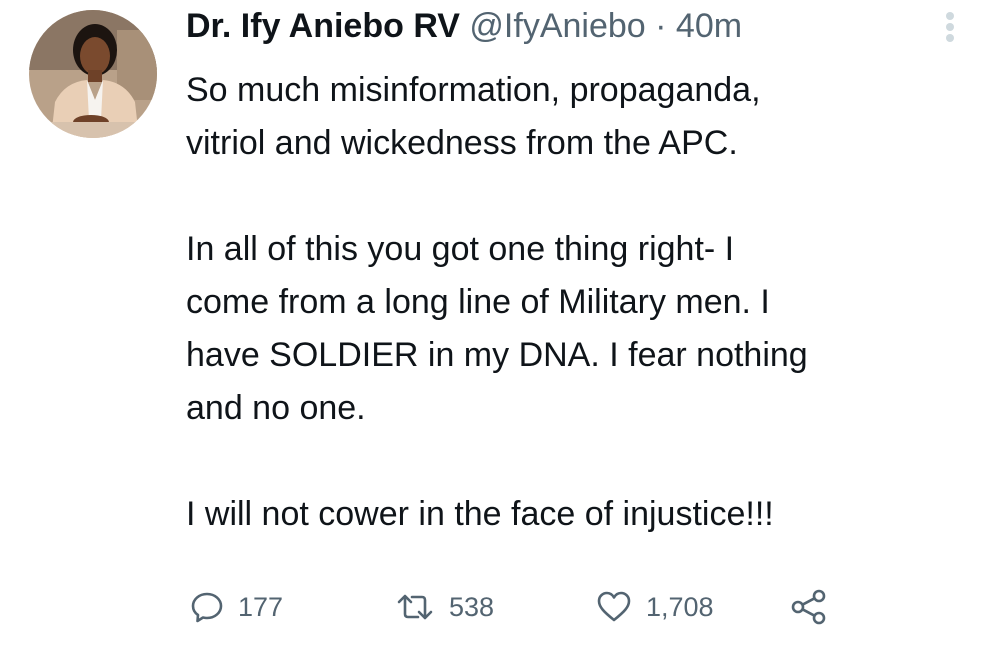 This screenshot has width=999, height=647. Describe the element at coordinates (415, 607) in the screenshot. I see `retweet-icon` at that location.